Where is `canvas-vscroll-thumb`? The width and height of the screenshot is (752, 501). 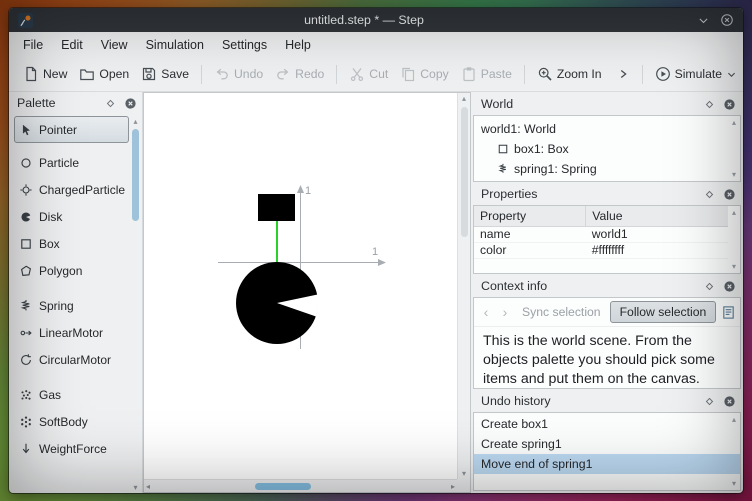 canvas-vscroll-thumb is located at coordinates (464, 172).